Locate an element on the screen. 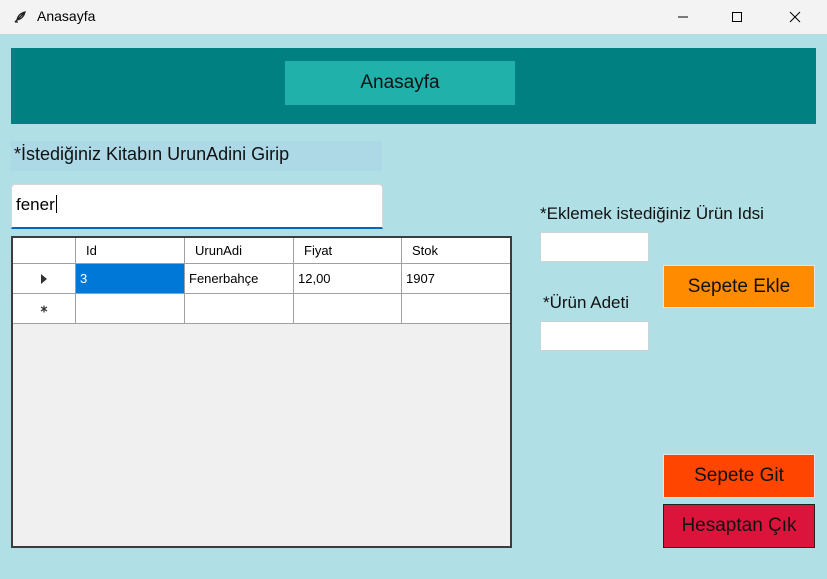 The width and height of the screenshot is (827, 579). urun-id-input is located at coordinates (594, 247).